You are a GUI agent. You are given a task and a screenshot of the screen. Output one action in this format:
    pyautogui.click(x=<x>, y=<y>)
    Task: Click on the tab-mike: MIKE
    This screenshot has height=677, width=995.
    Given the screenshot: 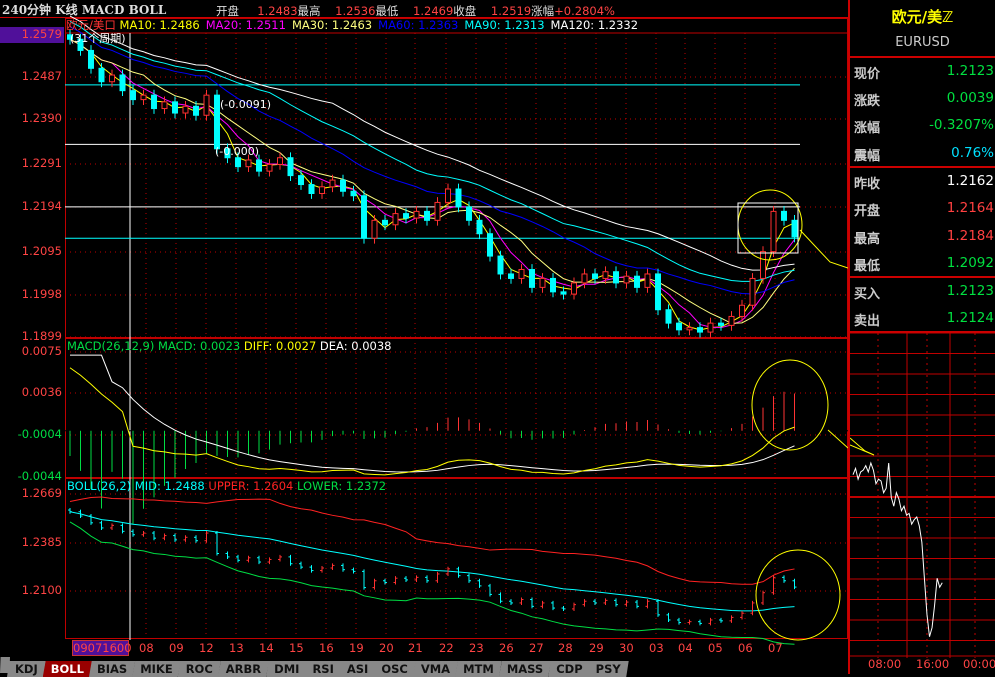 What is the action you would take?
    pyautogui.click(x=156, y=669)
    